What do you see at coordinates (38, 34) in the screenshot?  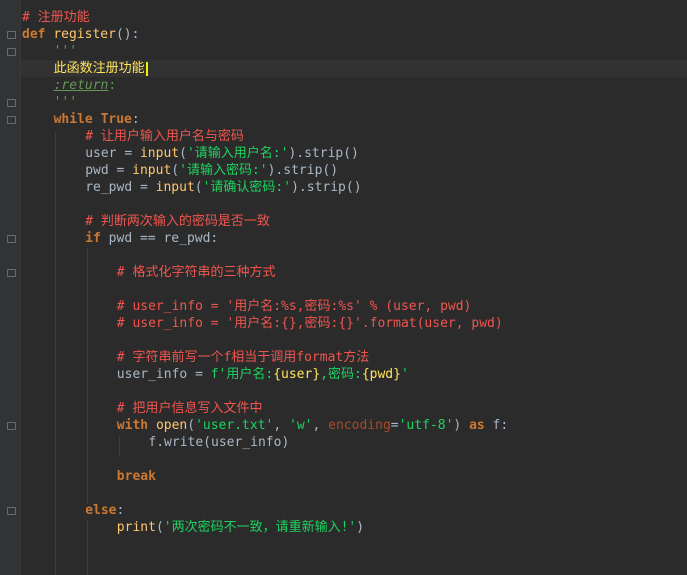 I see `code-token: def` at bounding box center [38, 34].